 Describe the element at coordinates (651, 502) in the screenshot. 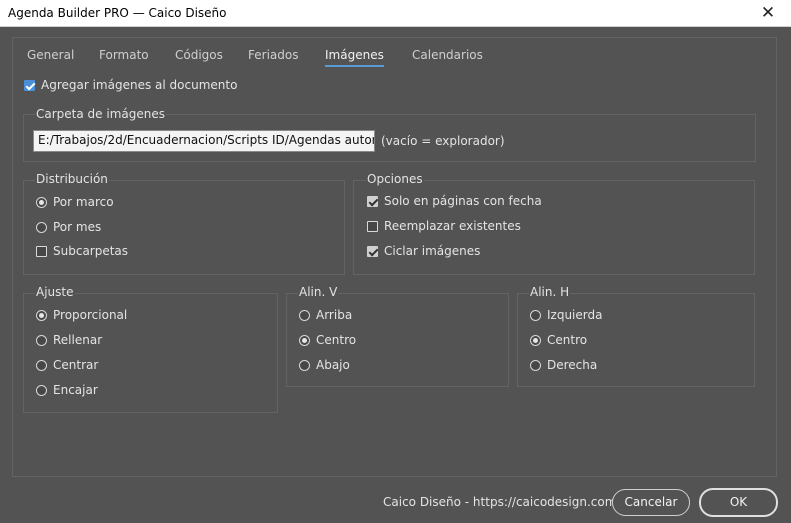

I see `cancel-button: Cancelar` at that location.